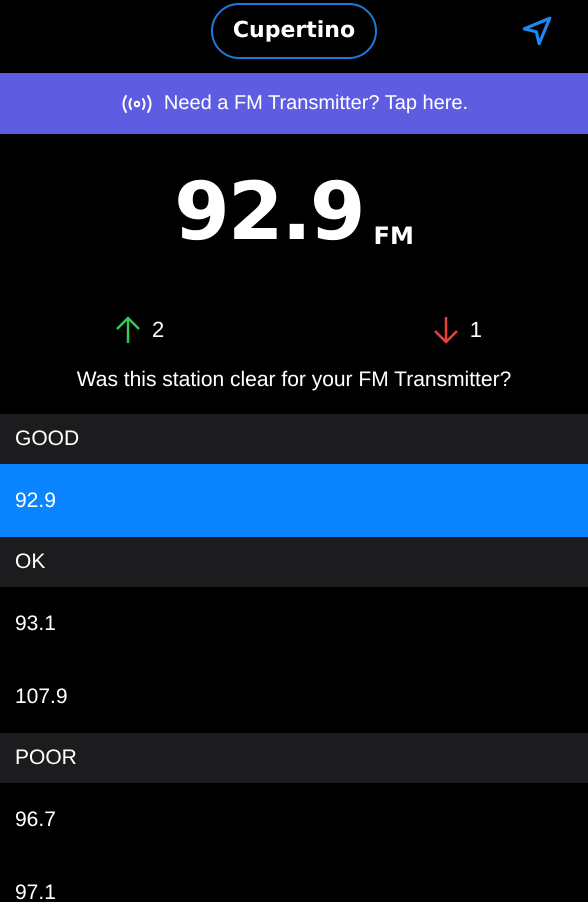 The height and width of the screenshot is (902, 588). What do you see at coordinates (294, 500) in the screenshot?
I see `station-row: 92.9` at bounding box center [294, 500].